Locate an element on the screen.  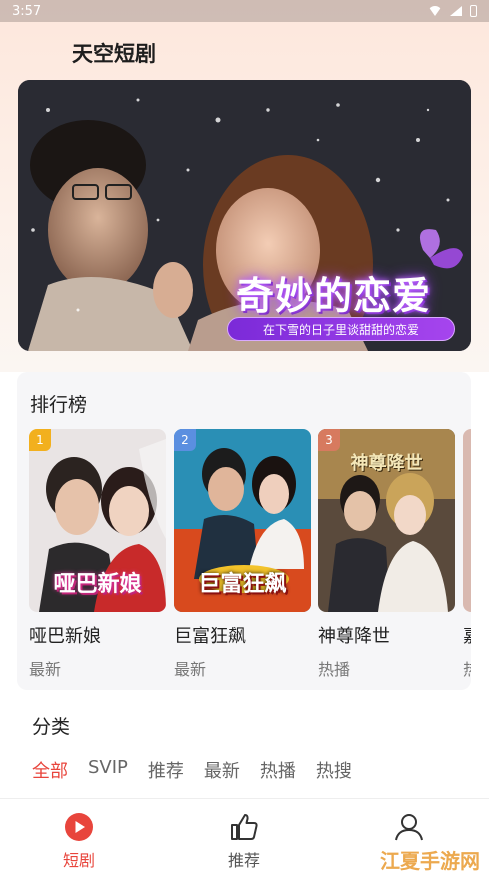
play-circle-icon is located at coordinates (79, 827).